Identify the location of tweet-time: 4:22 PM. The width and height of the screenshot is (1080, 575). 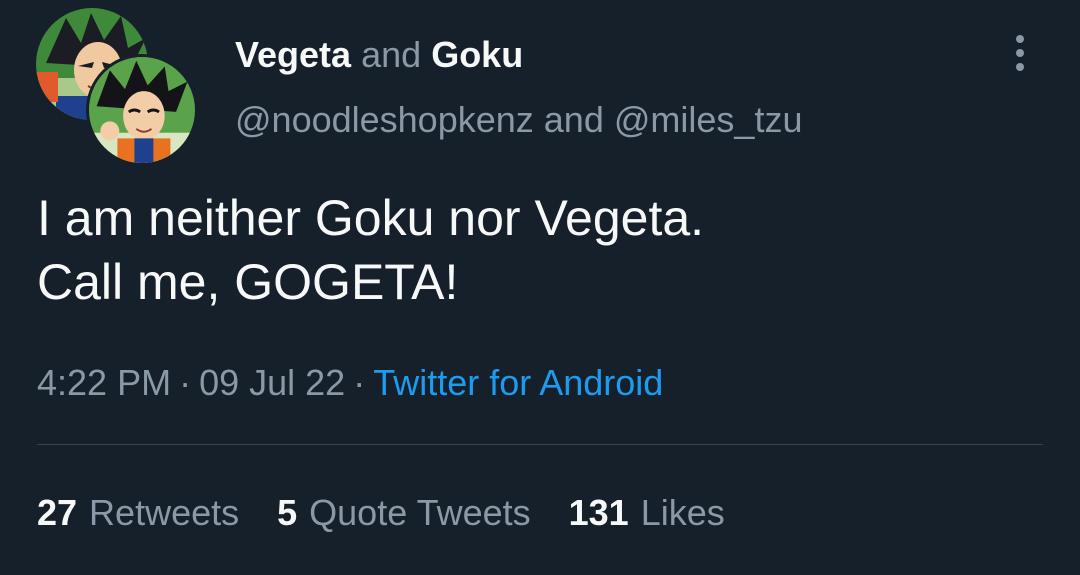
(104, 382).